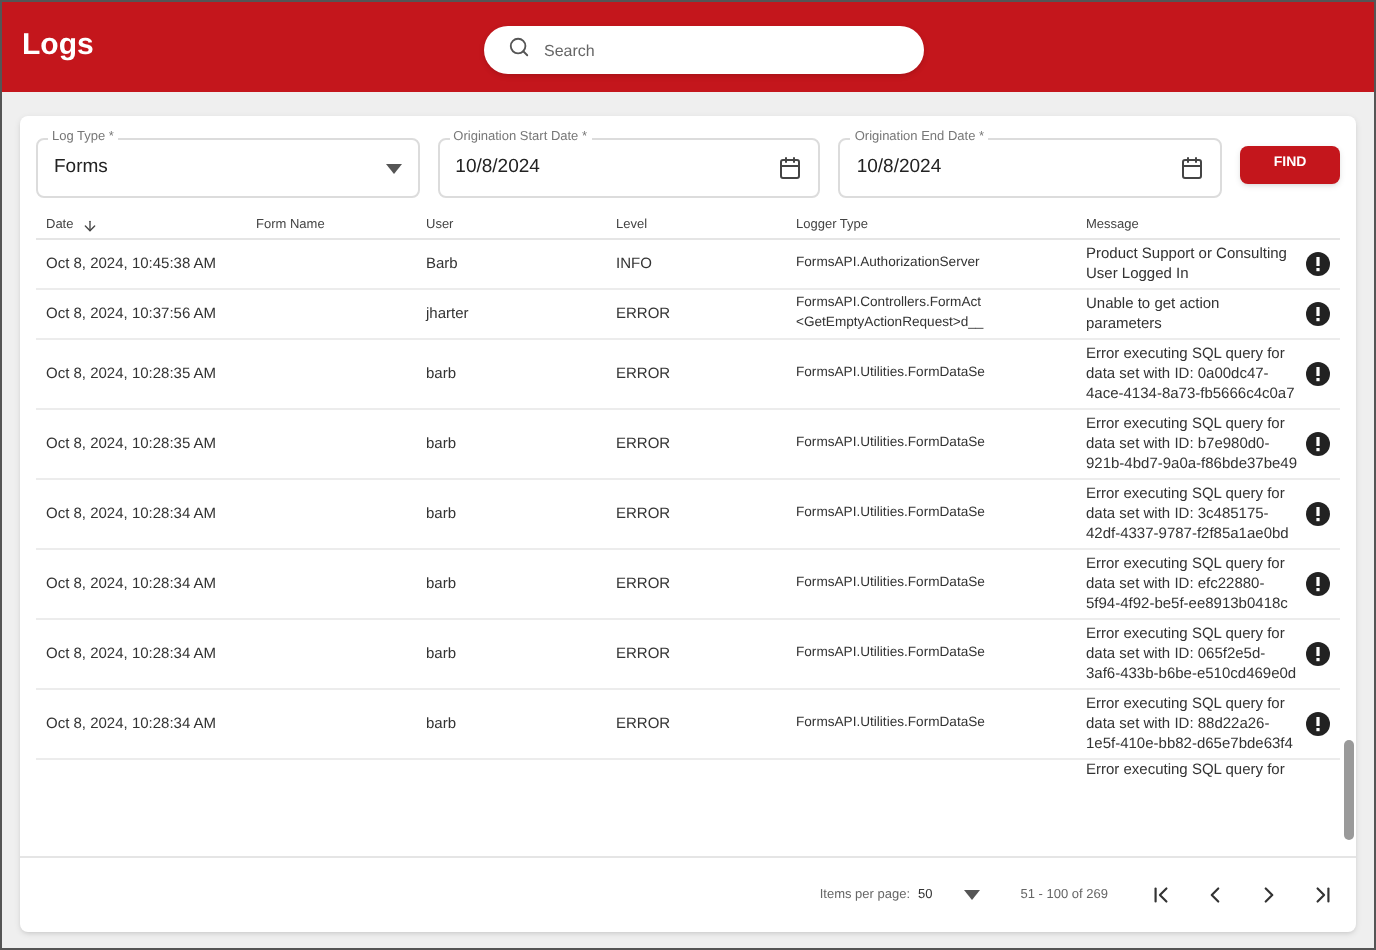  What do you see at coordinates (59, 46) in the screenshot?
I see `page-title: Logs` at bounding box center [59, 46].